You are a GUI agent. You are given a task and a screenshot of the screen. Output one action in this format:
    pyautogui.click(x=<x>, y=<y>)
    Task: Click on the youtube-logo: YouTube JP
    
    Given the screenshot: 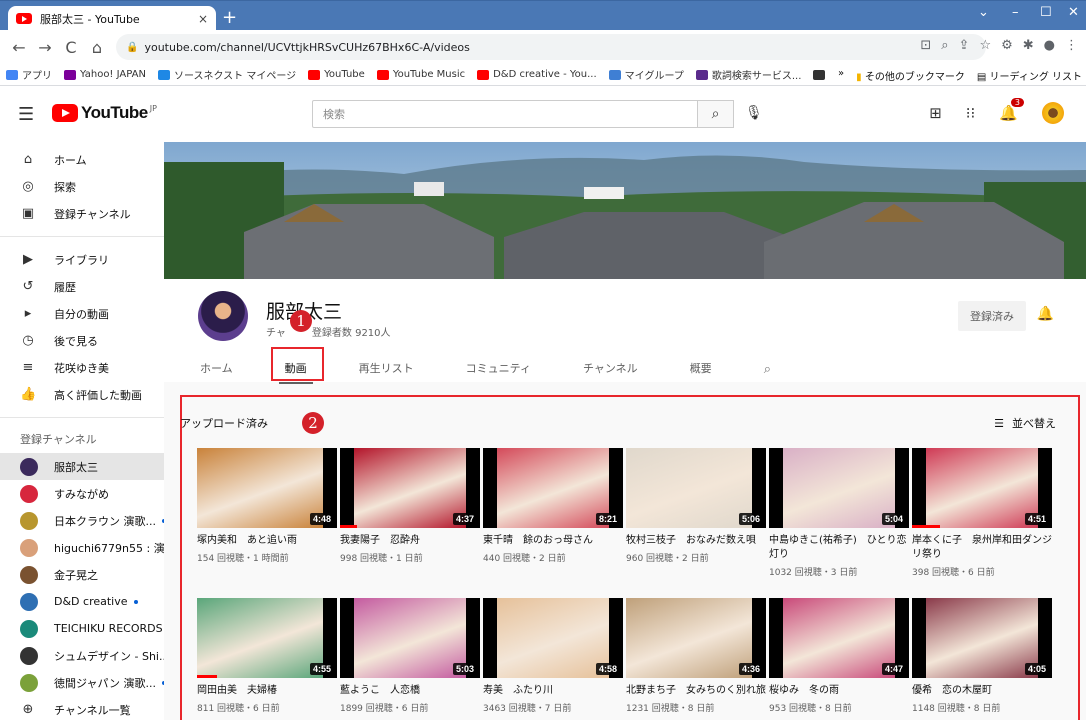 What is the action you would take?
    pyautogui.click(x=104, y=113)
    